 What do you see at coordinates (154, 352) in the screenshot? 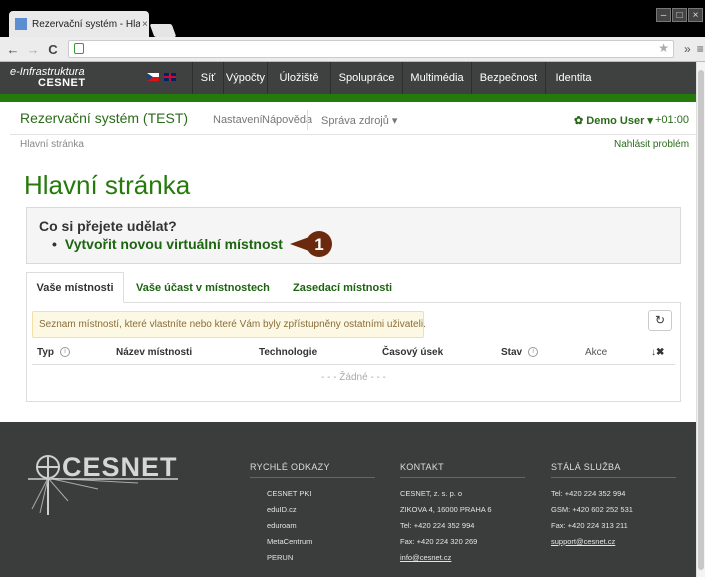
I see `col-nazev: Název místnosti` at bounding box center [154, 352].